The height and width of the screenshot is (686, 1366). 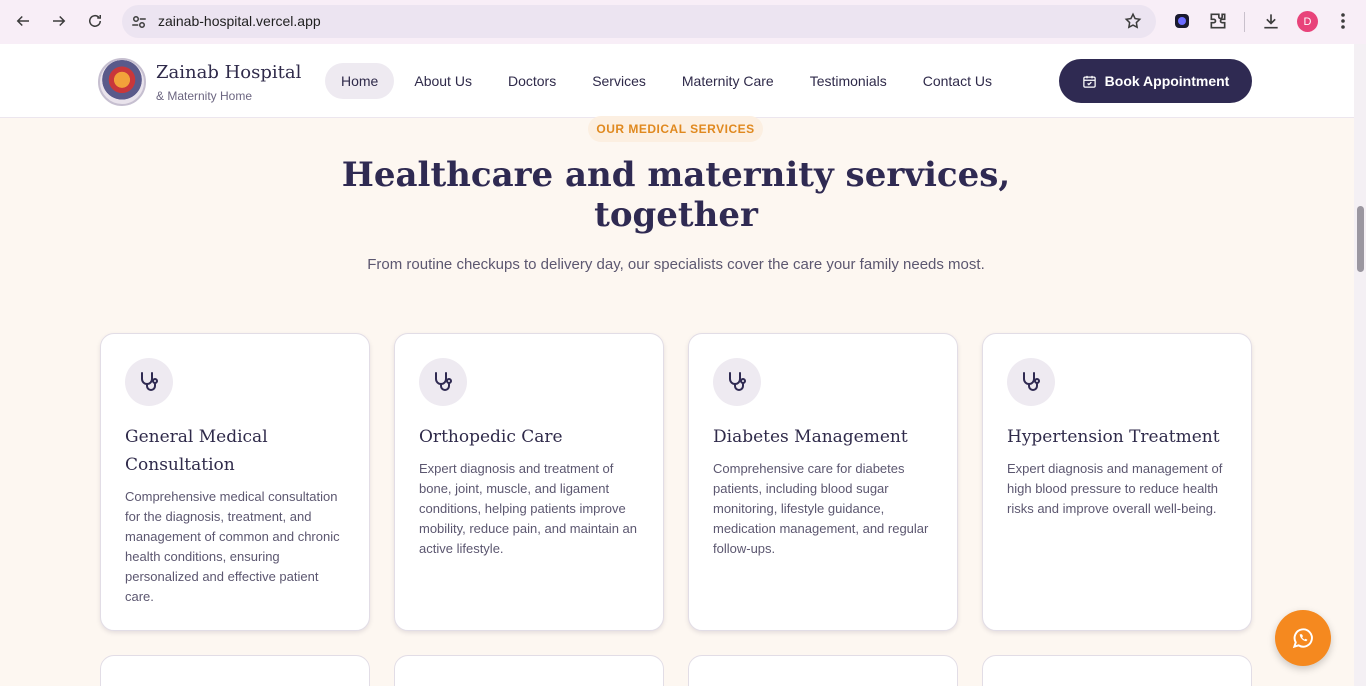 What do you see at coordinates (1360, 365) in the screenshot?
I see `page-scrollbar` at bounding box center [1360, 365].